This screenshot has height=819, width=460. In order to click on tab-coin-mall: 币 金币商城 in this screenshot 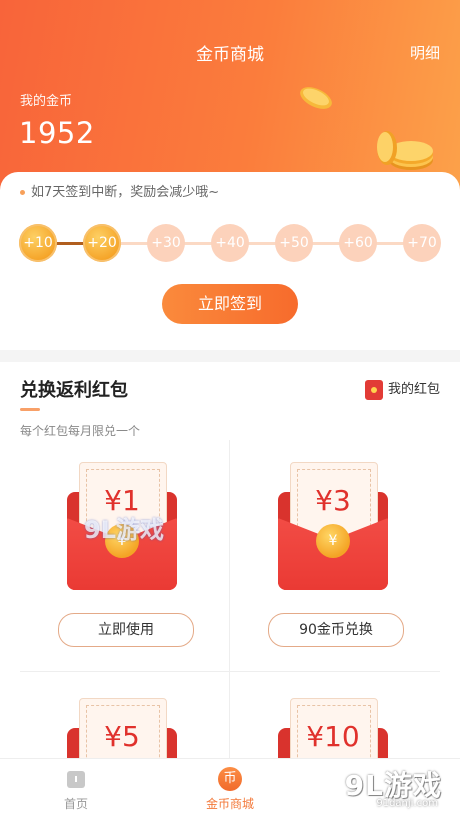, I will do `click(230, 789)`.